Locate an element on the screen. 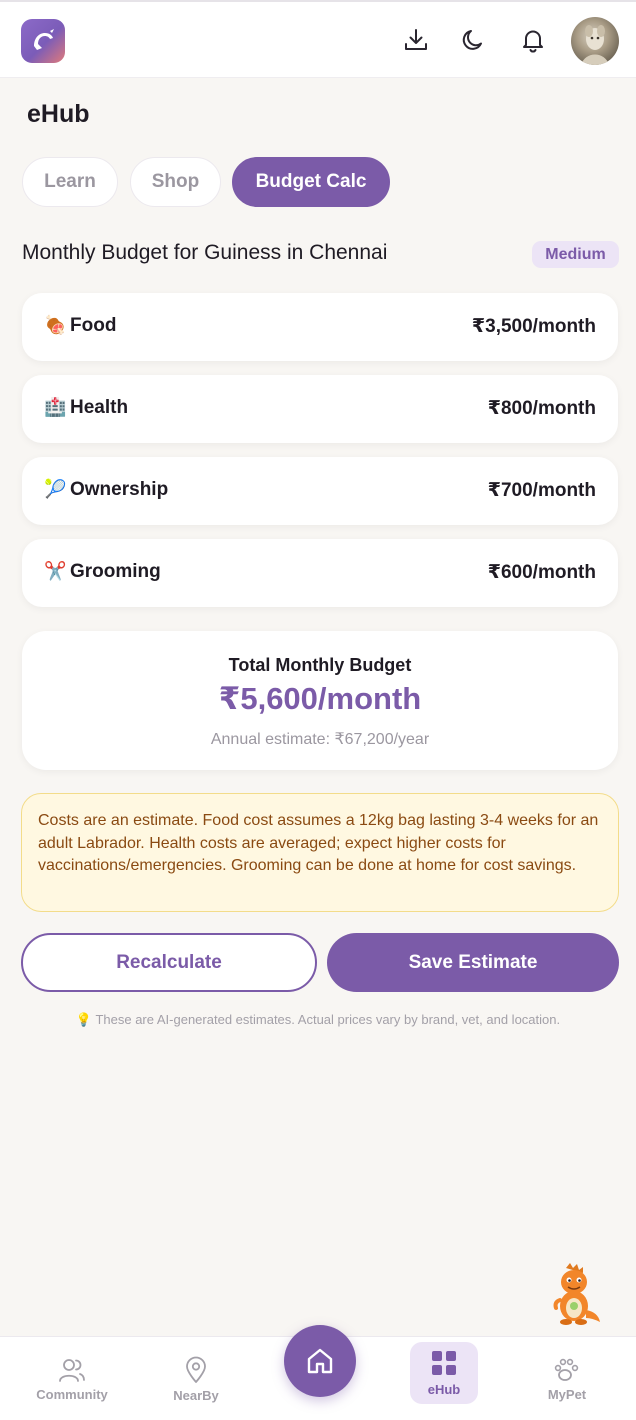 The height and width of the screenshot is (1420, 636). paw-icon is located at coordinates (566, 1369).